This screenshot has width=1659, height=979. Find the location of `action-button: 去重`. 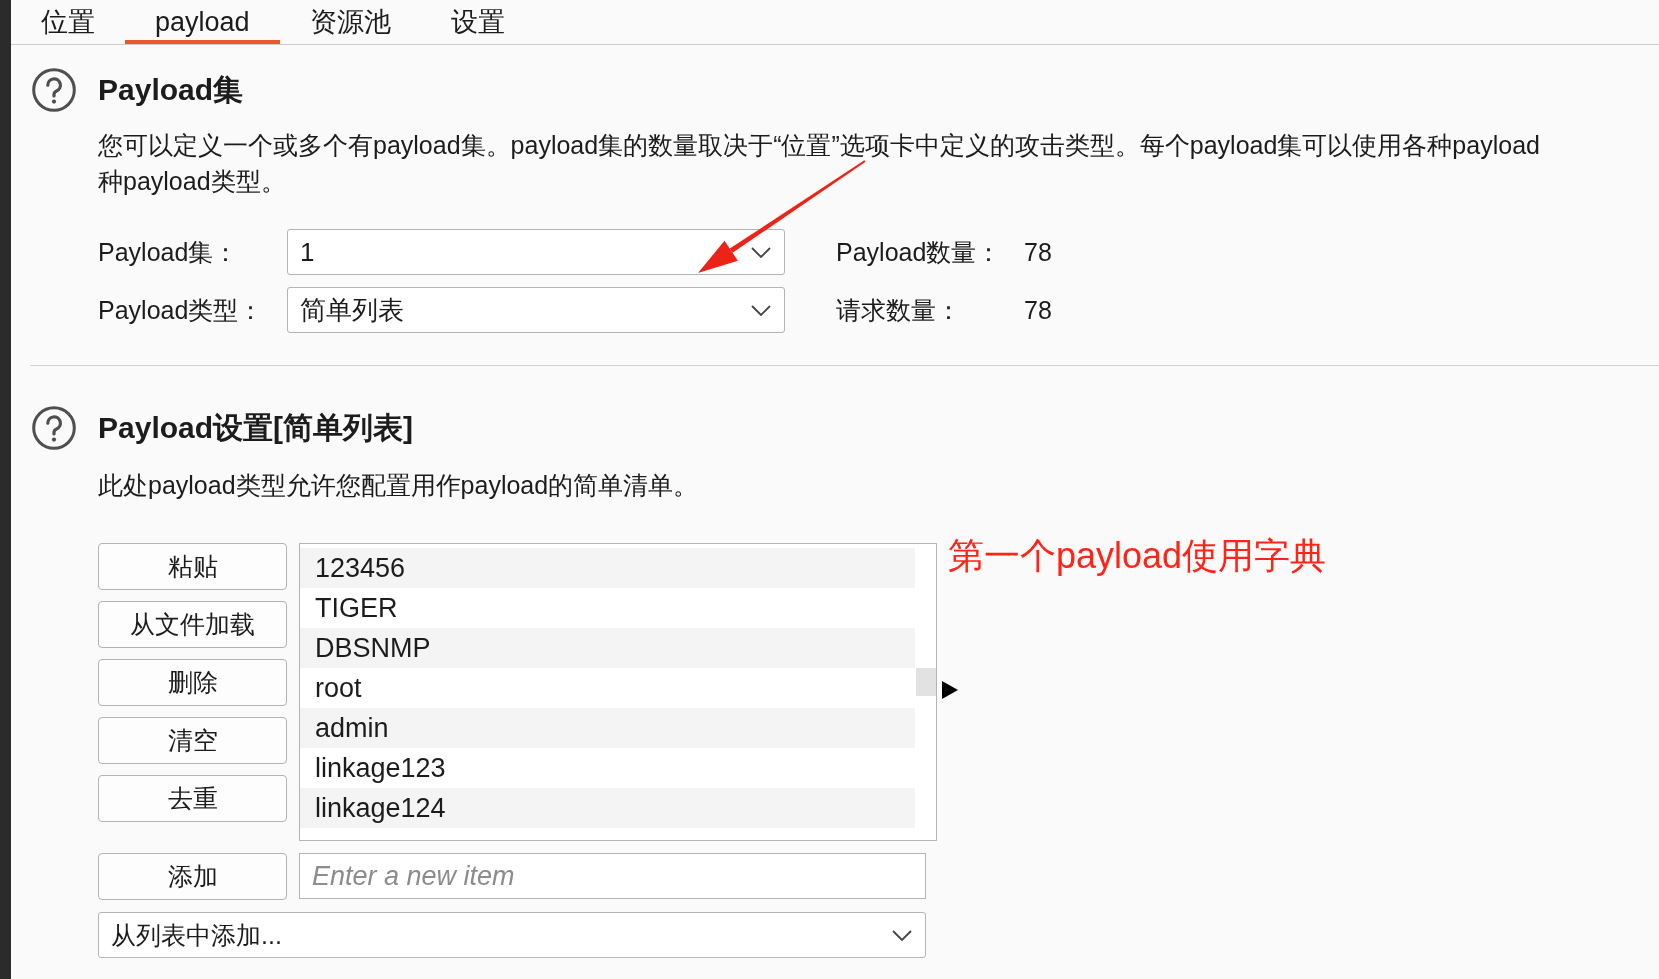

action-button: 去重 is located at coordinates (192, 798).